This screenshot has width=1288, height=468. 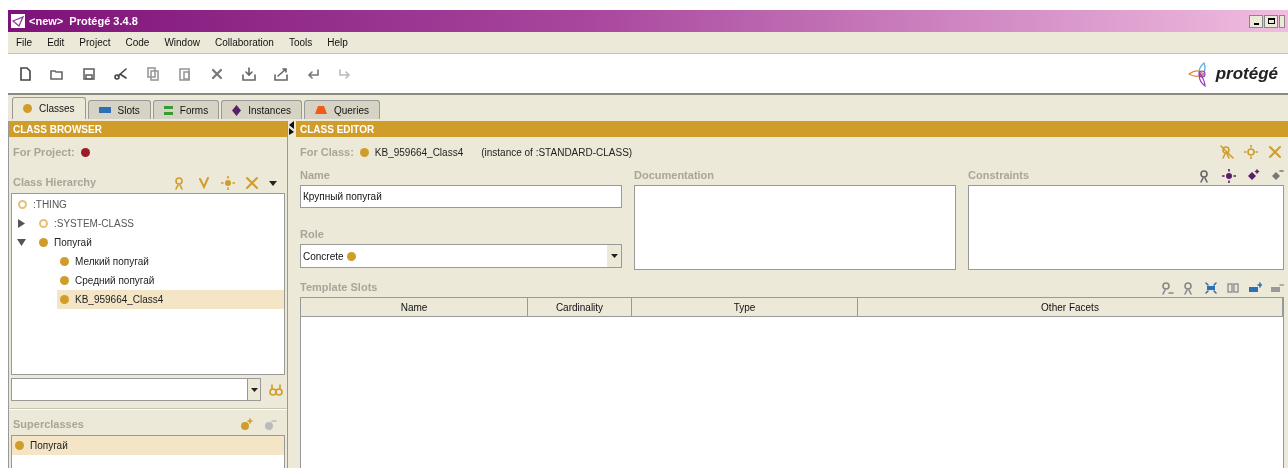 What do you see at coordinates (337, 42) in the screenshot?
I see `menu-item: Help` at bounding box center [337, 42].